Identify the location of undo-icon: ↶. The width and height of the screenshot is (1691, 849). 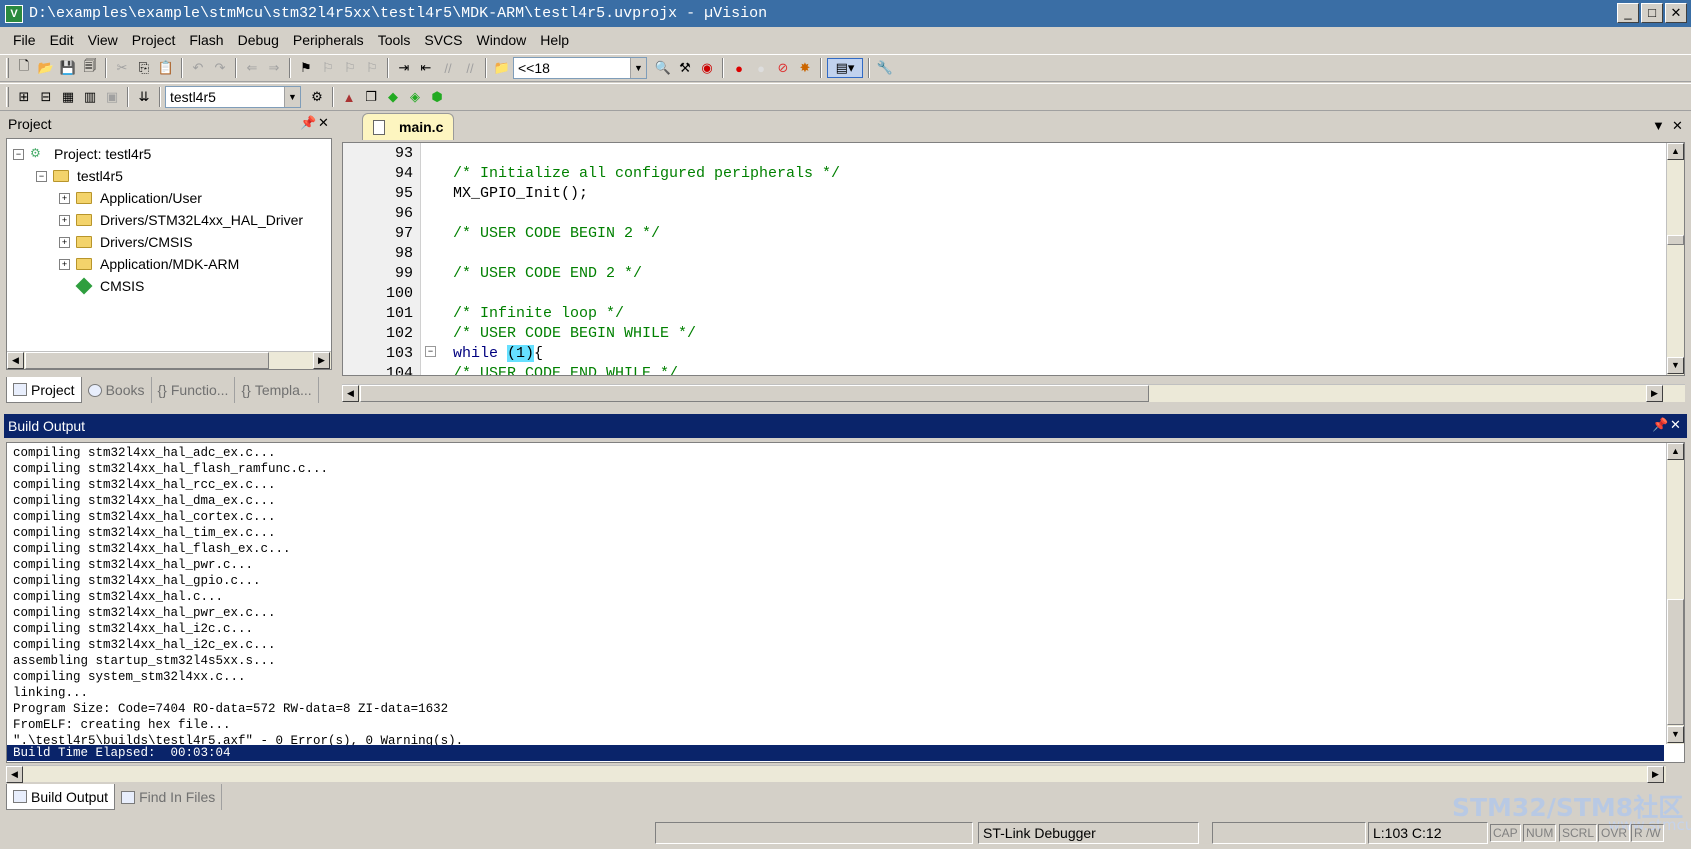
(198, 68).